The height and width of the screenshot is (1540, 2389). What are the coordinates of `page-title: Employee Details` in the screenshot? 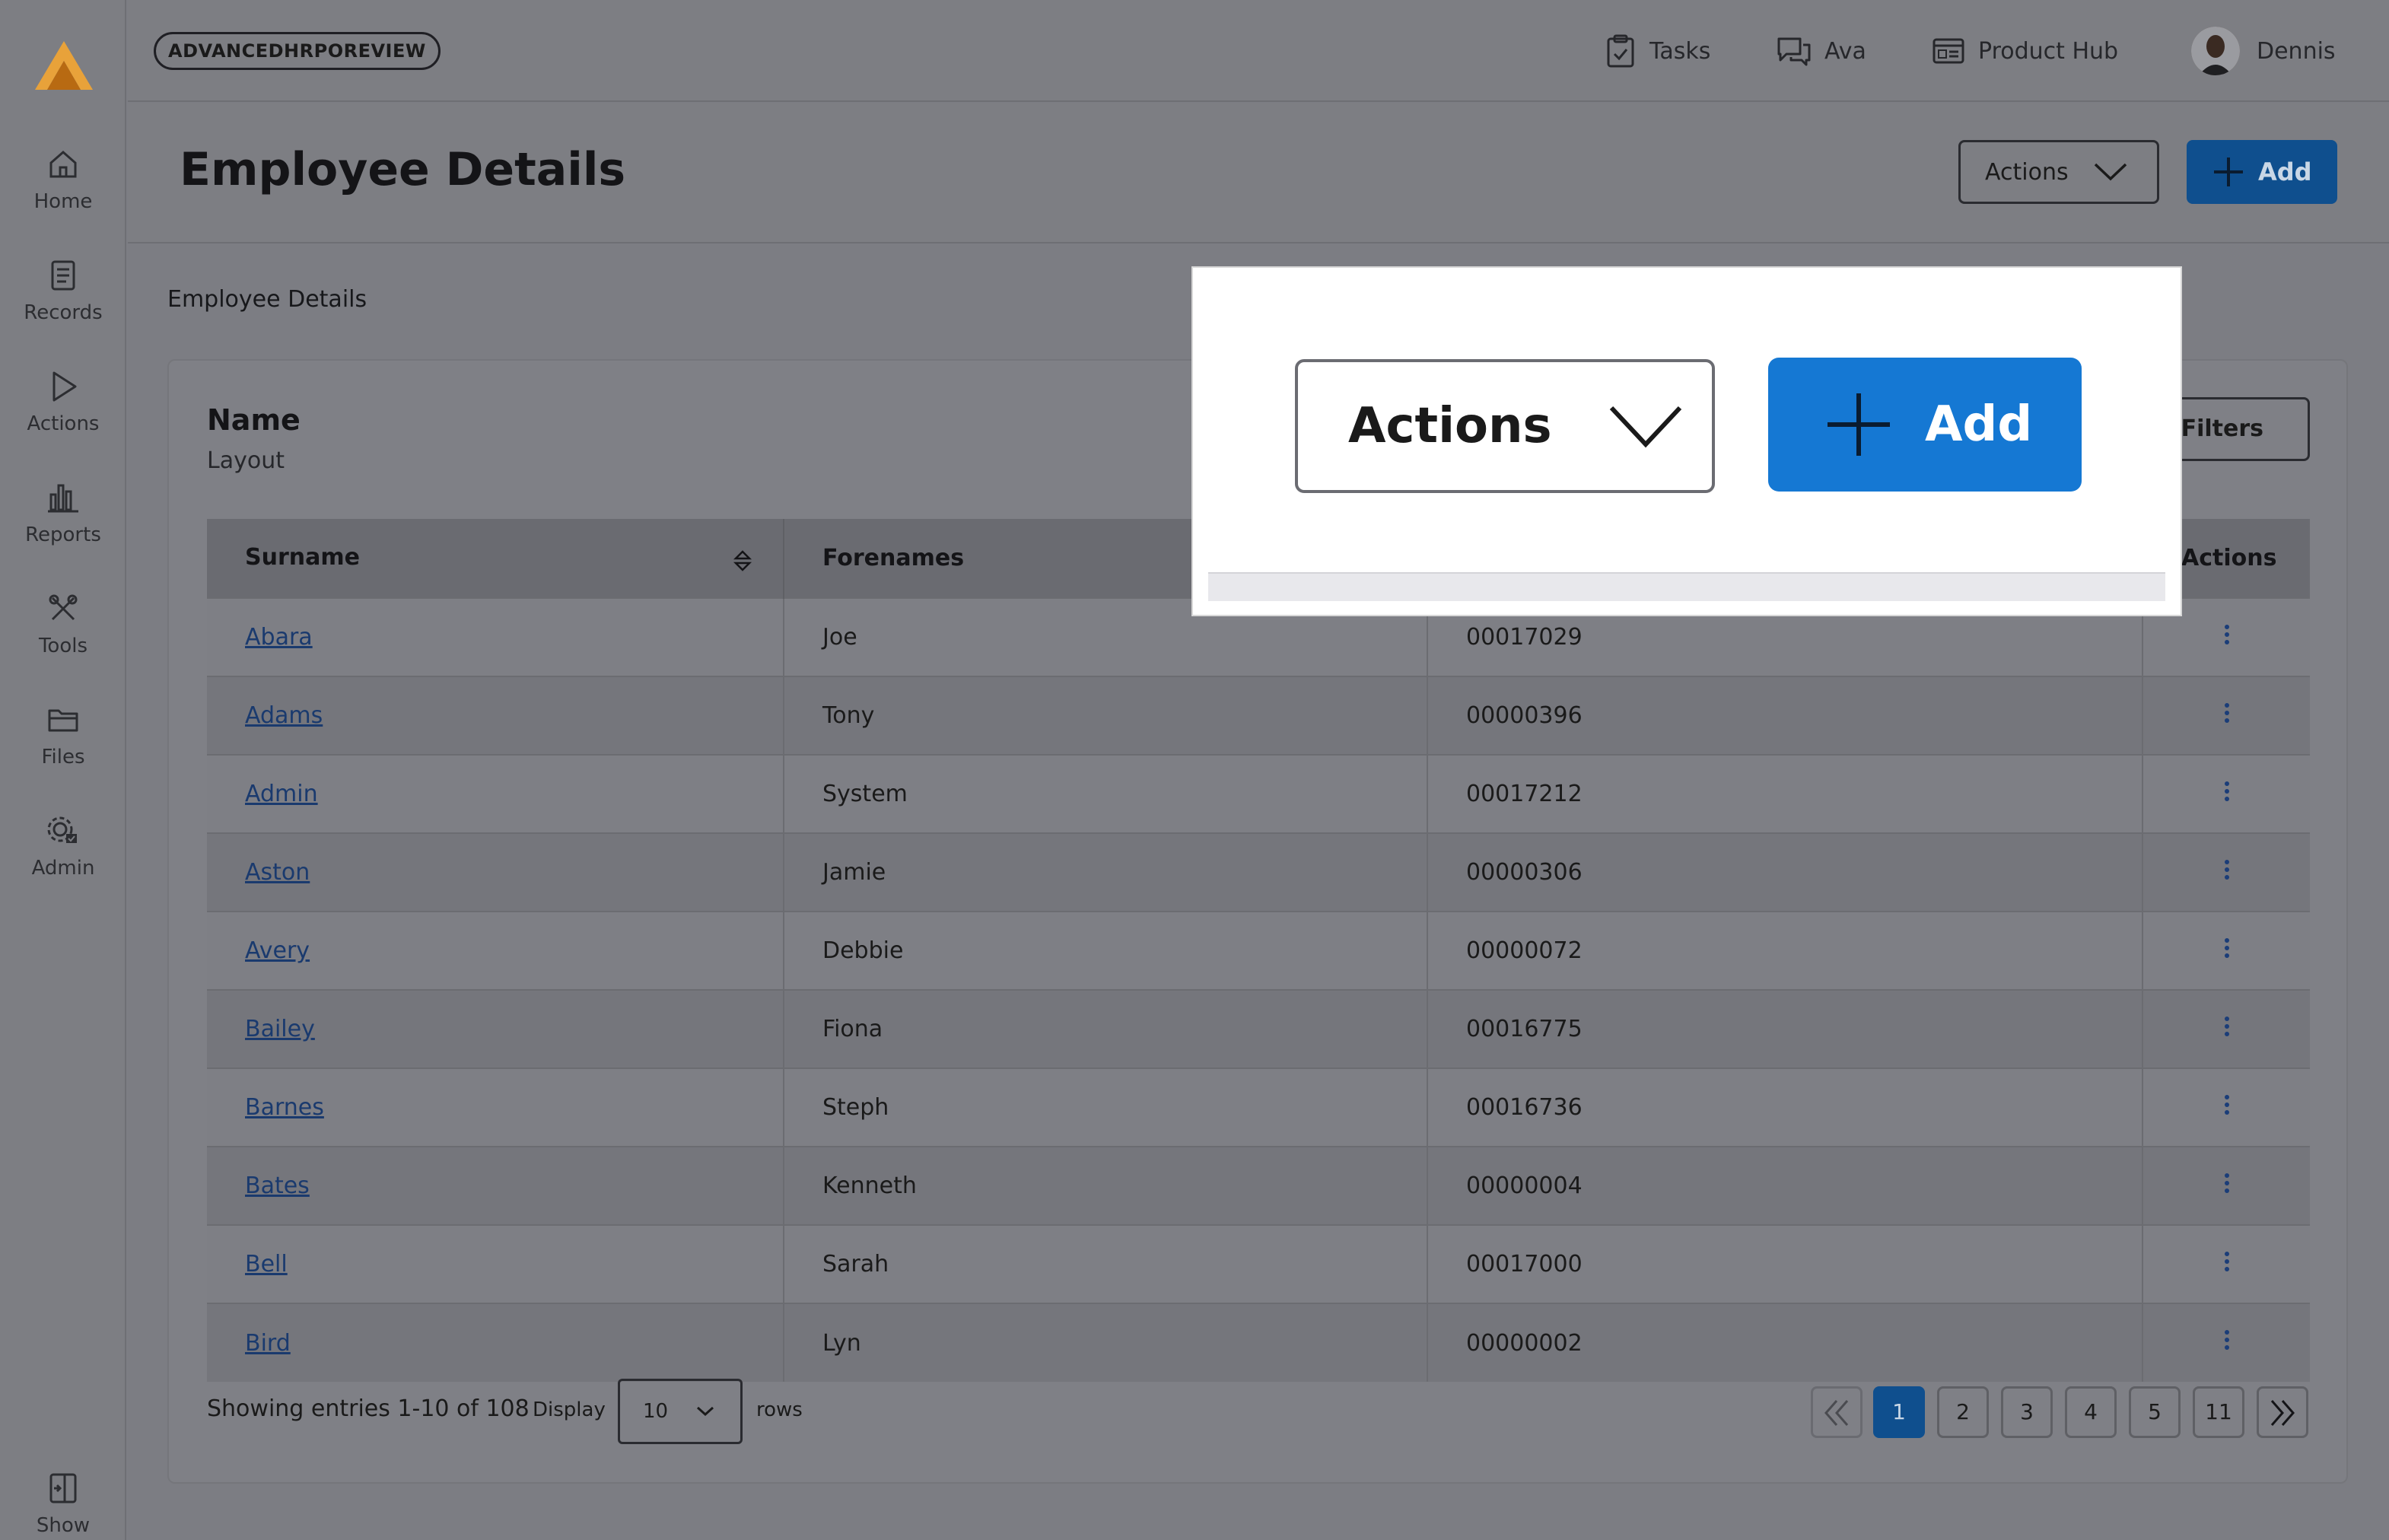 It's located at (403, 169).